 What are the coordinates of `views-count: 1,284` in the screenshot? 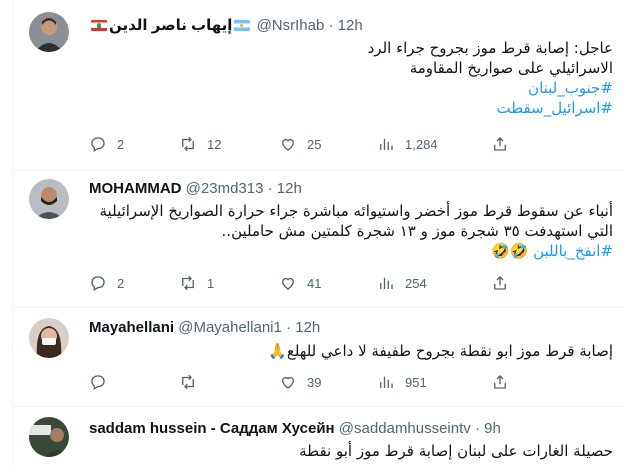 It's located at (421, 144).